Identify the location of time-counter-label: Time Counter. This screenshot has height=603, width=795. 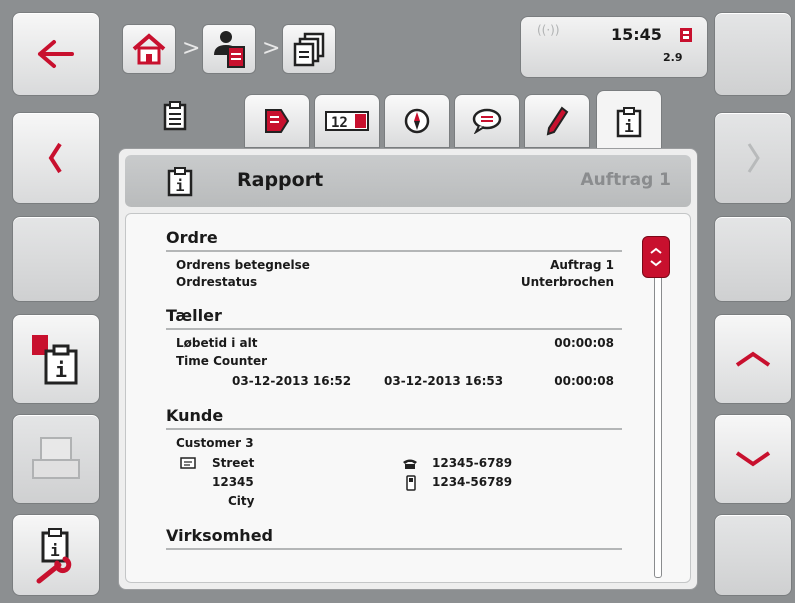
(222, 361).